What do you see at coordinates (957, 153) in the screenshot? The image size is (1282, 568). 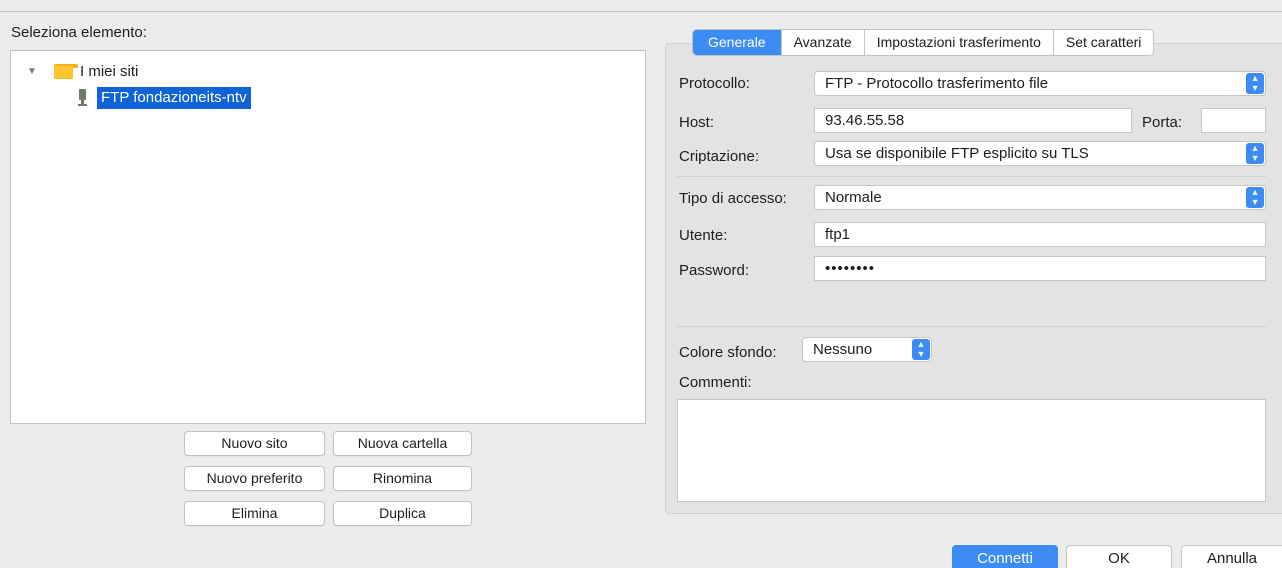 I see `encryption-value: Usa se disponibile FTP esplicito su TLS` at bounding box center [957, 153].